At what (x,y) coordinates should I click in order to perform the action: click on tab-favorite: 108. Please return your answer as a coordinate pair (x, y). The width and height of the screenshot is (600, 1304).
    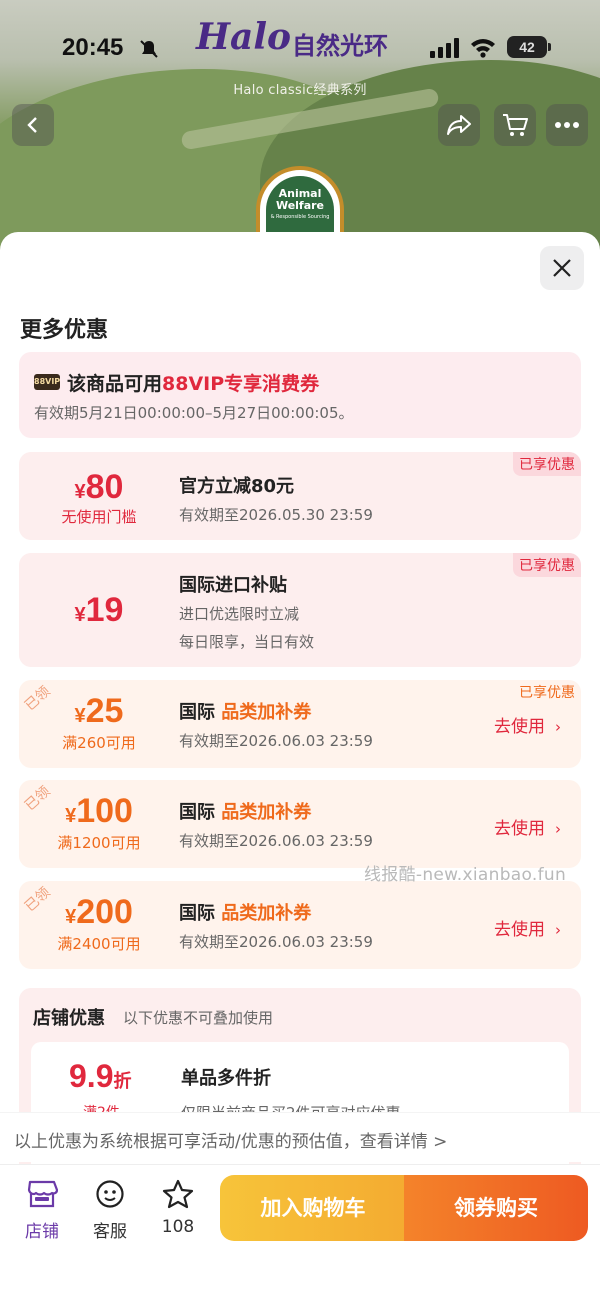
    Looking at the image, I should click on (178, 1208).